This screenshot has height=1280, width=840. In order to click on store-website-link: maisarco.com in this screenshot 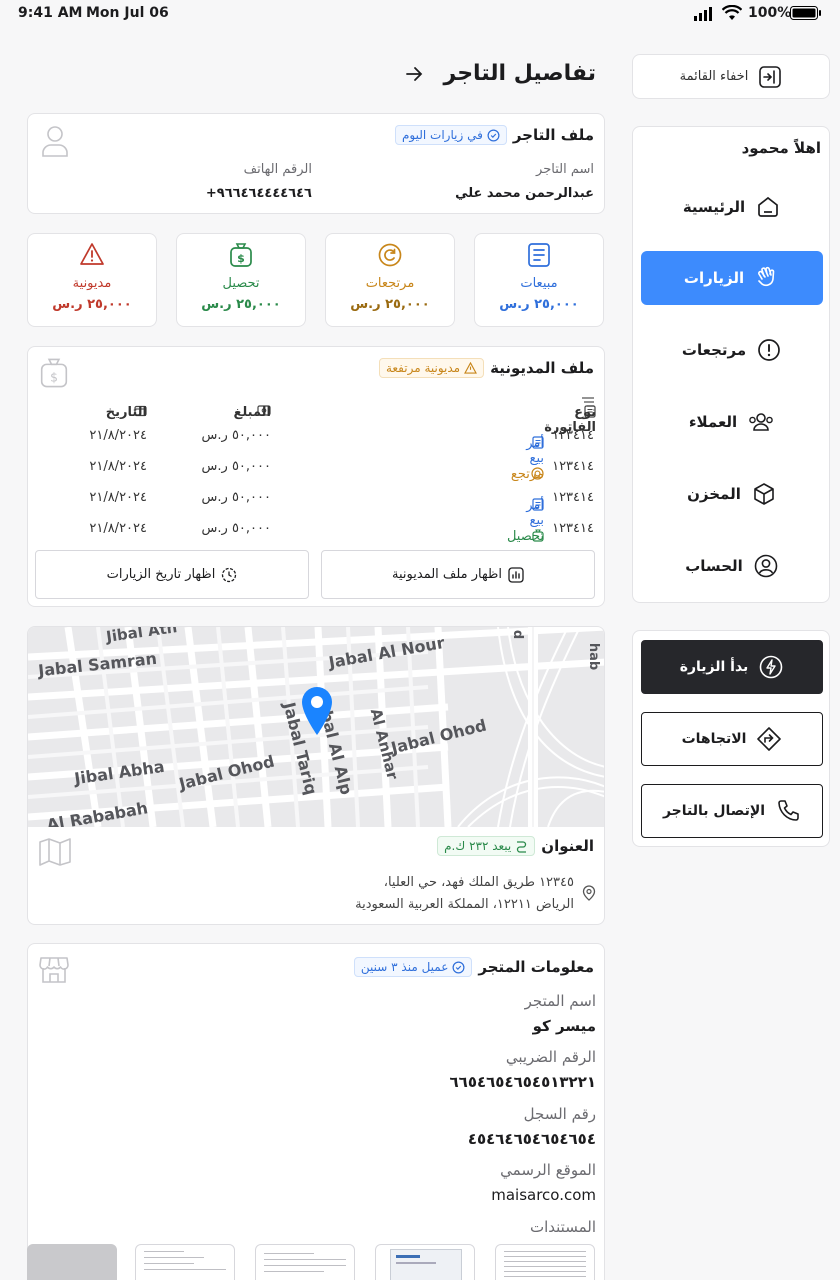, I will do `click(543, 1195)`.